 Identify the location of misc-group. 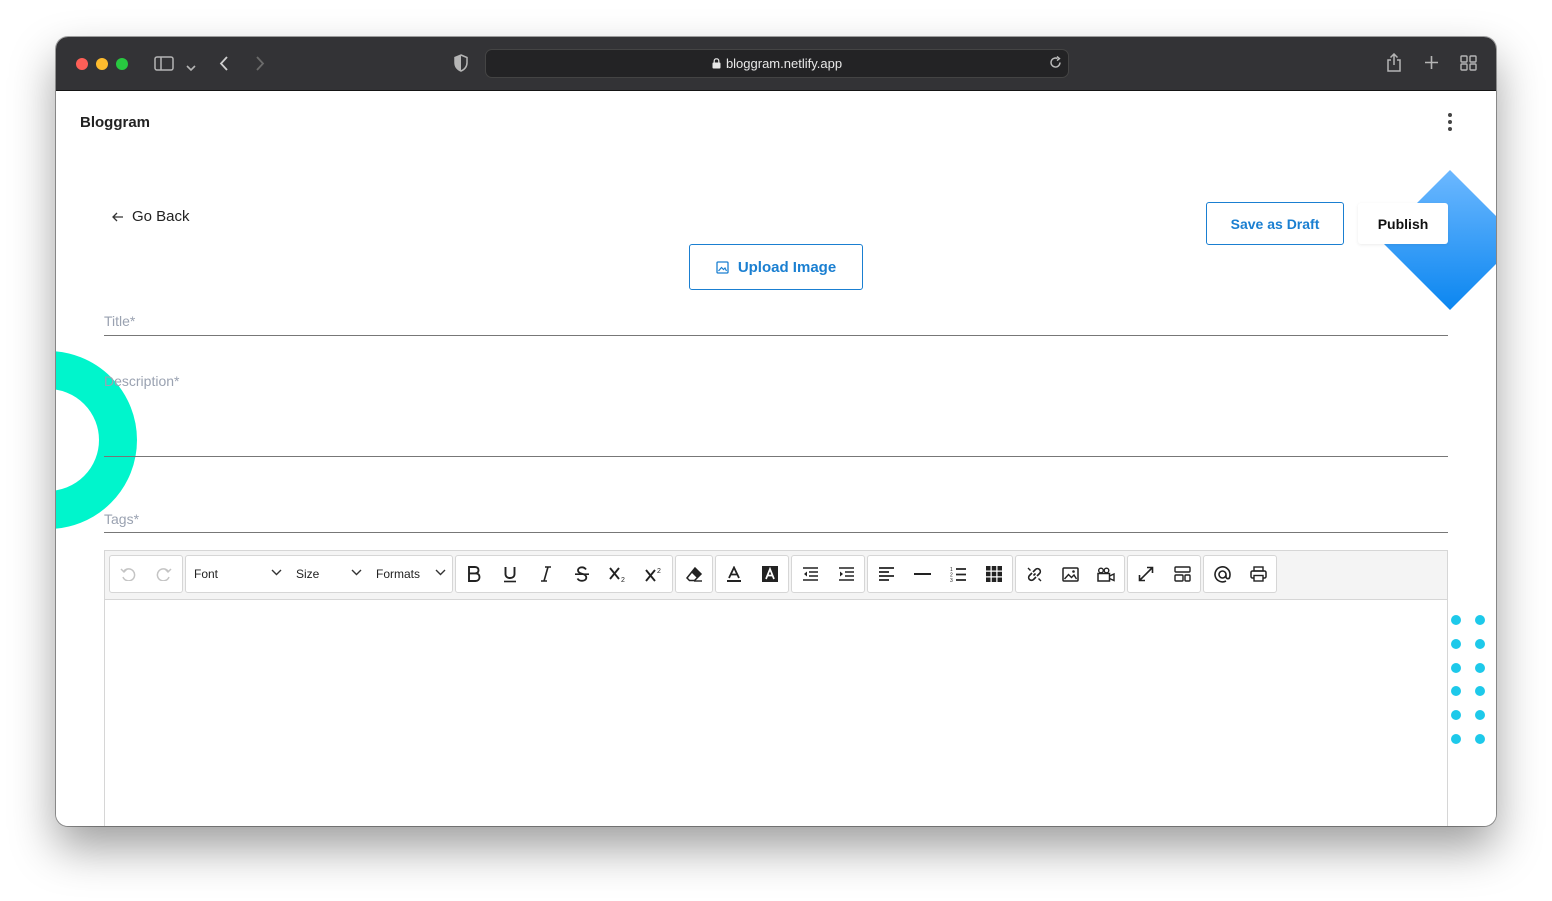
(1240, 574).